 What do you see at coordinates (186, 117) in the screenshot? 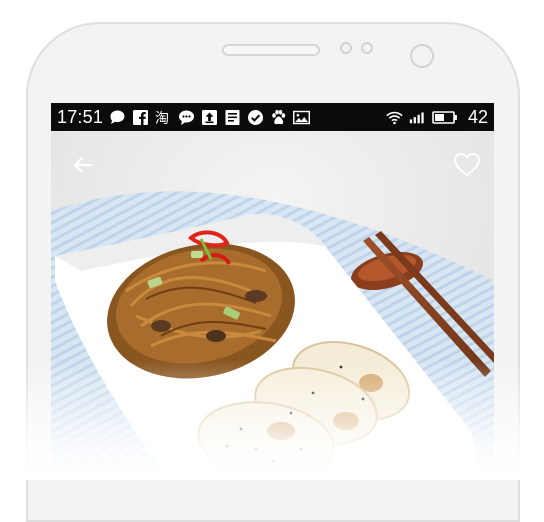
I see `message-icon` at bounding box center [186, 117].